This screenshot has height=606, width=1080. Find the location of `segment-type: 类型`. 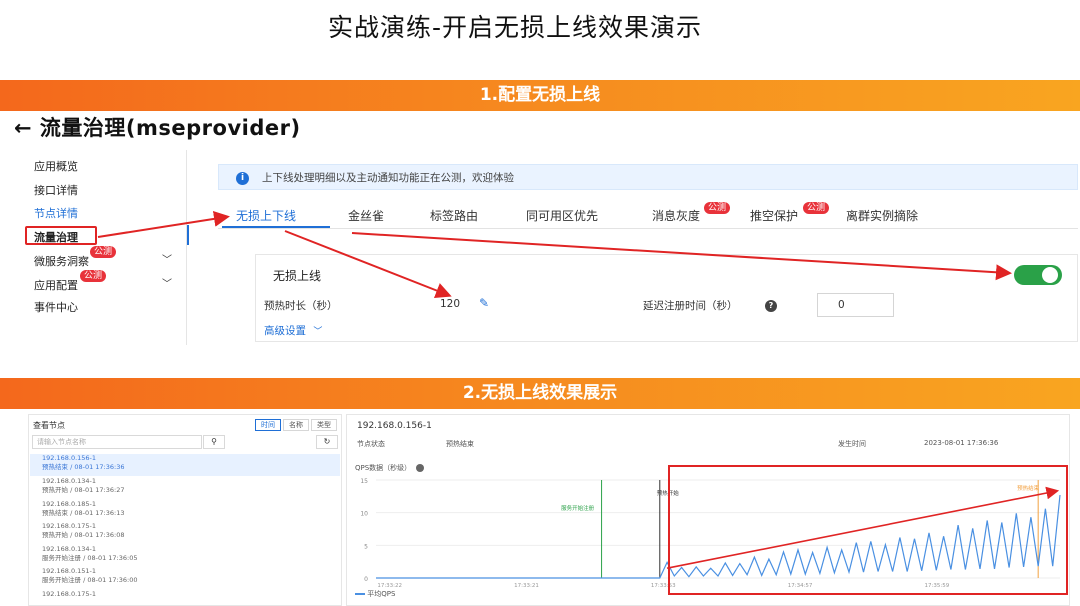

segment-type: 类型 is located at coordinates (324, 425).